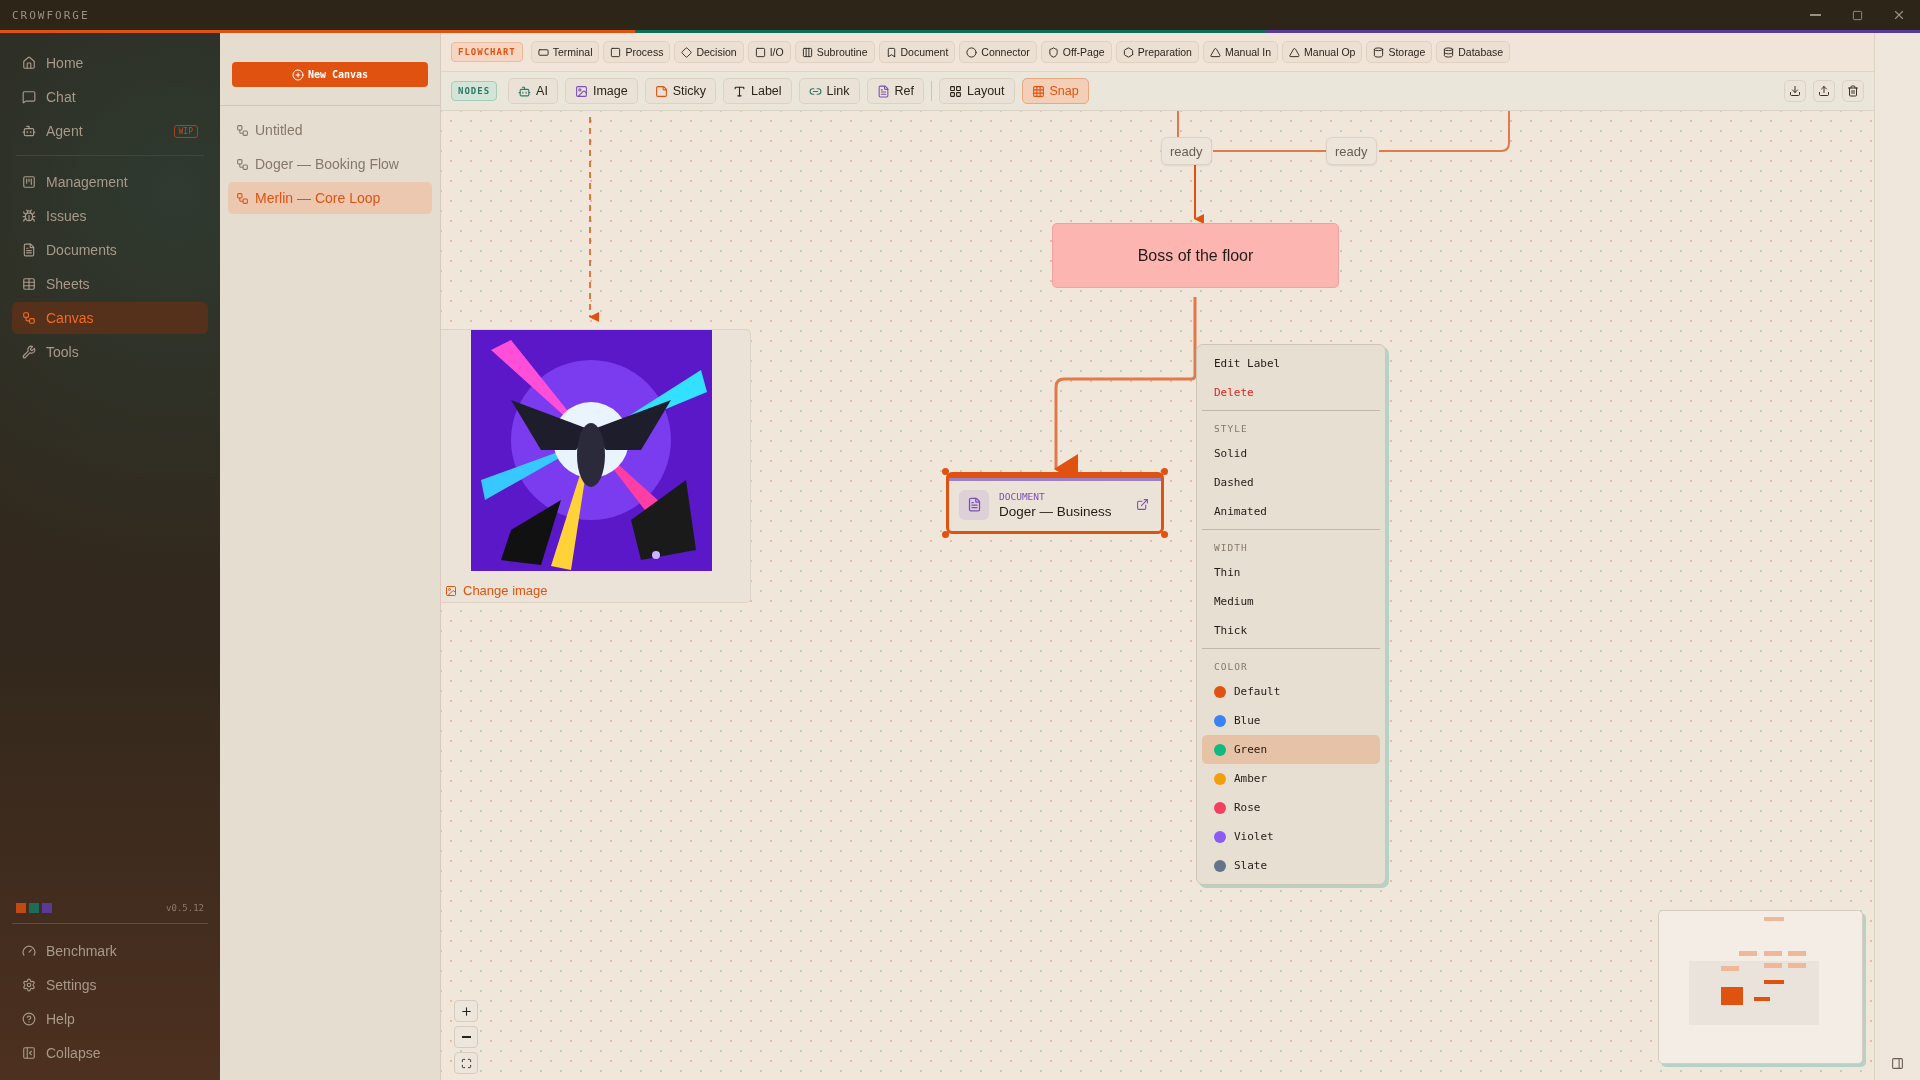  Describe the element at coordinates (185, 908) in the screenshot. I see `version-label: v0.5.12` at that location.